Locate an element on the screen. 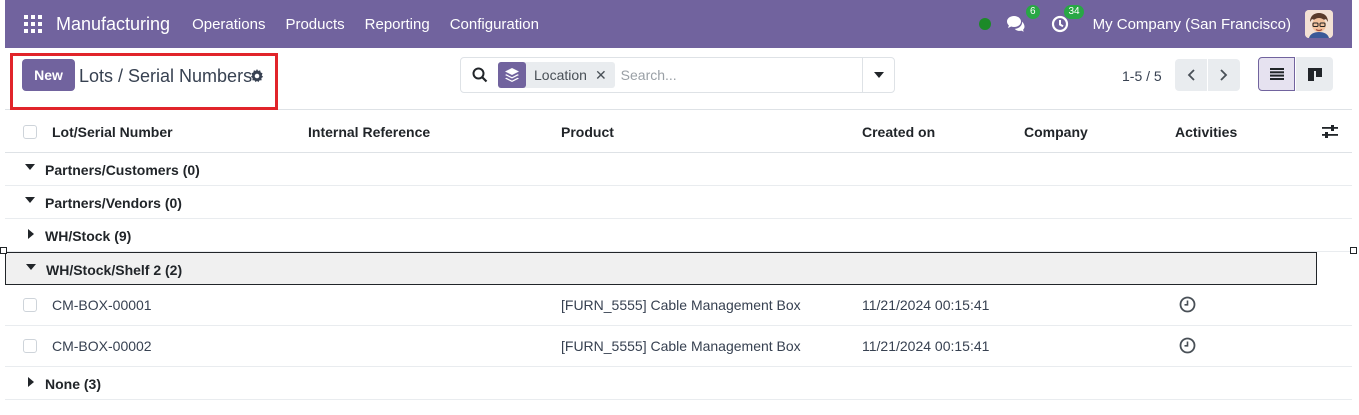  column-company: Company is located at coordinates (1056, 132).